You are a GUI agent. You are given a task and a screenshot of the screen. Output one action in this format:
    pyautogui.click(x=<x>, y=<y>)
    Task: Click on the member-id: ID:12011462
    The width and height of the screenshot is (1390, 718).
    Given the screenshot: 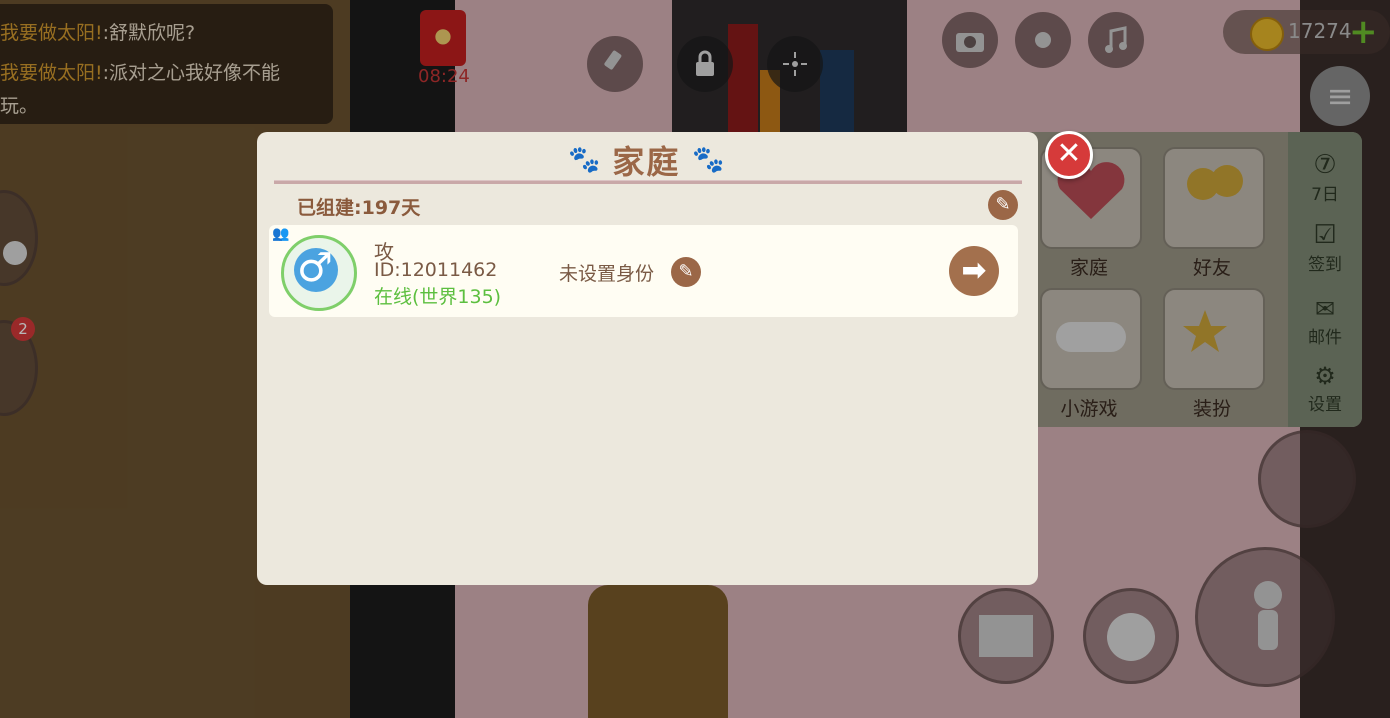 What is the action you would take?
    pyautogui.click(x=436, y=270)
    